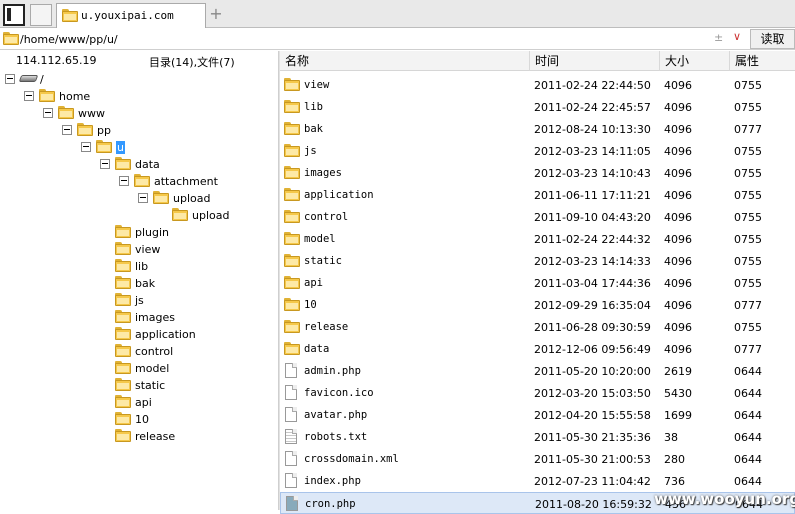 The height and width of the screenshot is (514, 795). I want to click on tree-item-label: images, so click(155, 317).